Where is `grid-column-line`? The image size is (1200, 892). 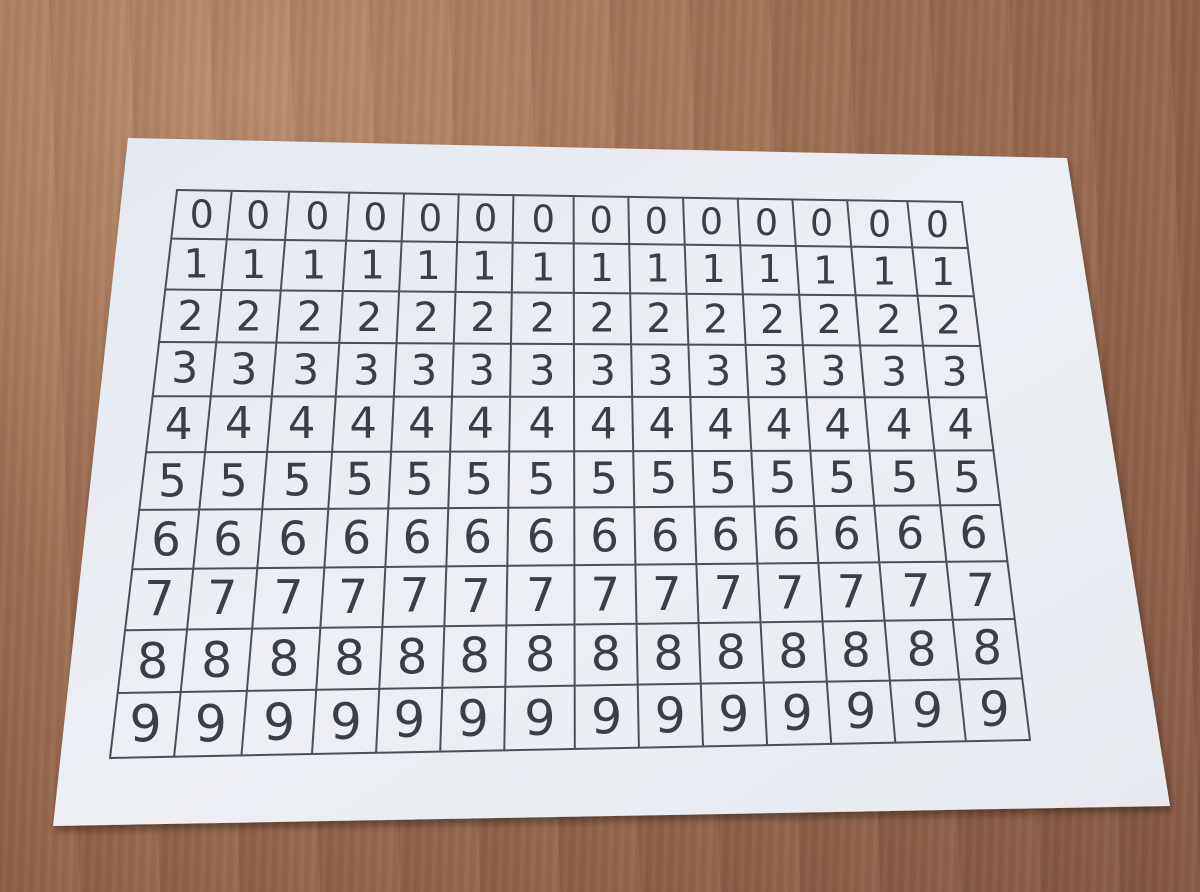 grid-column-line is located at coordinates (574, 472).